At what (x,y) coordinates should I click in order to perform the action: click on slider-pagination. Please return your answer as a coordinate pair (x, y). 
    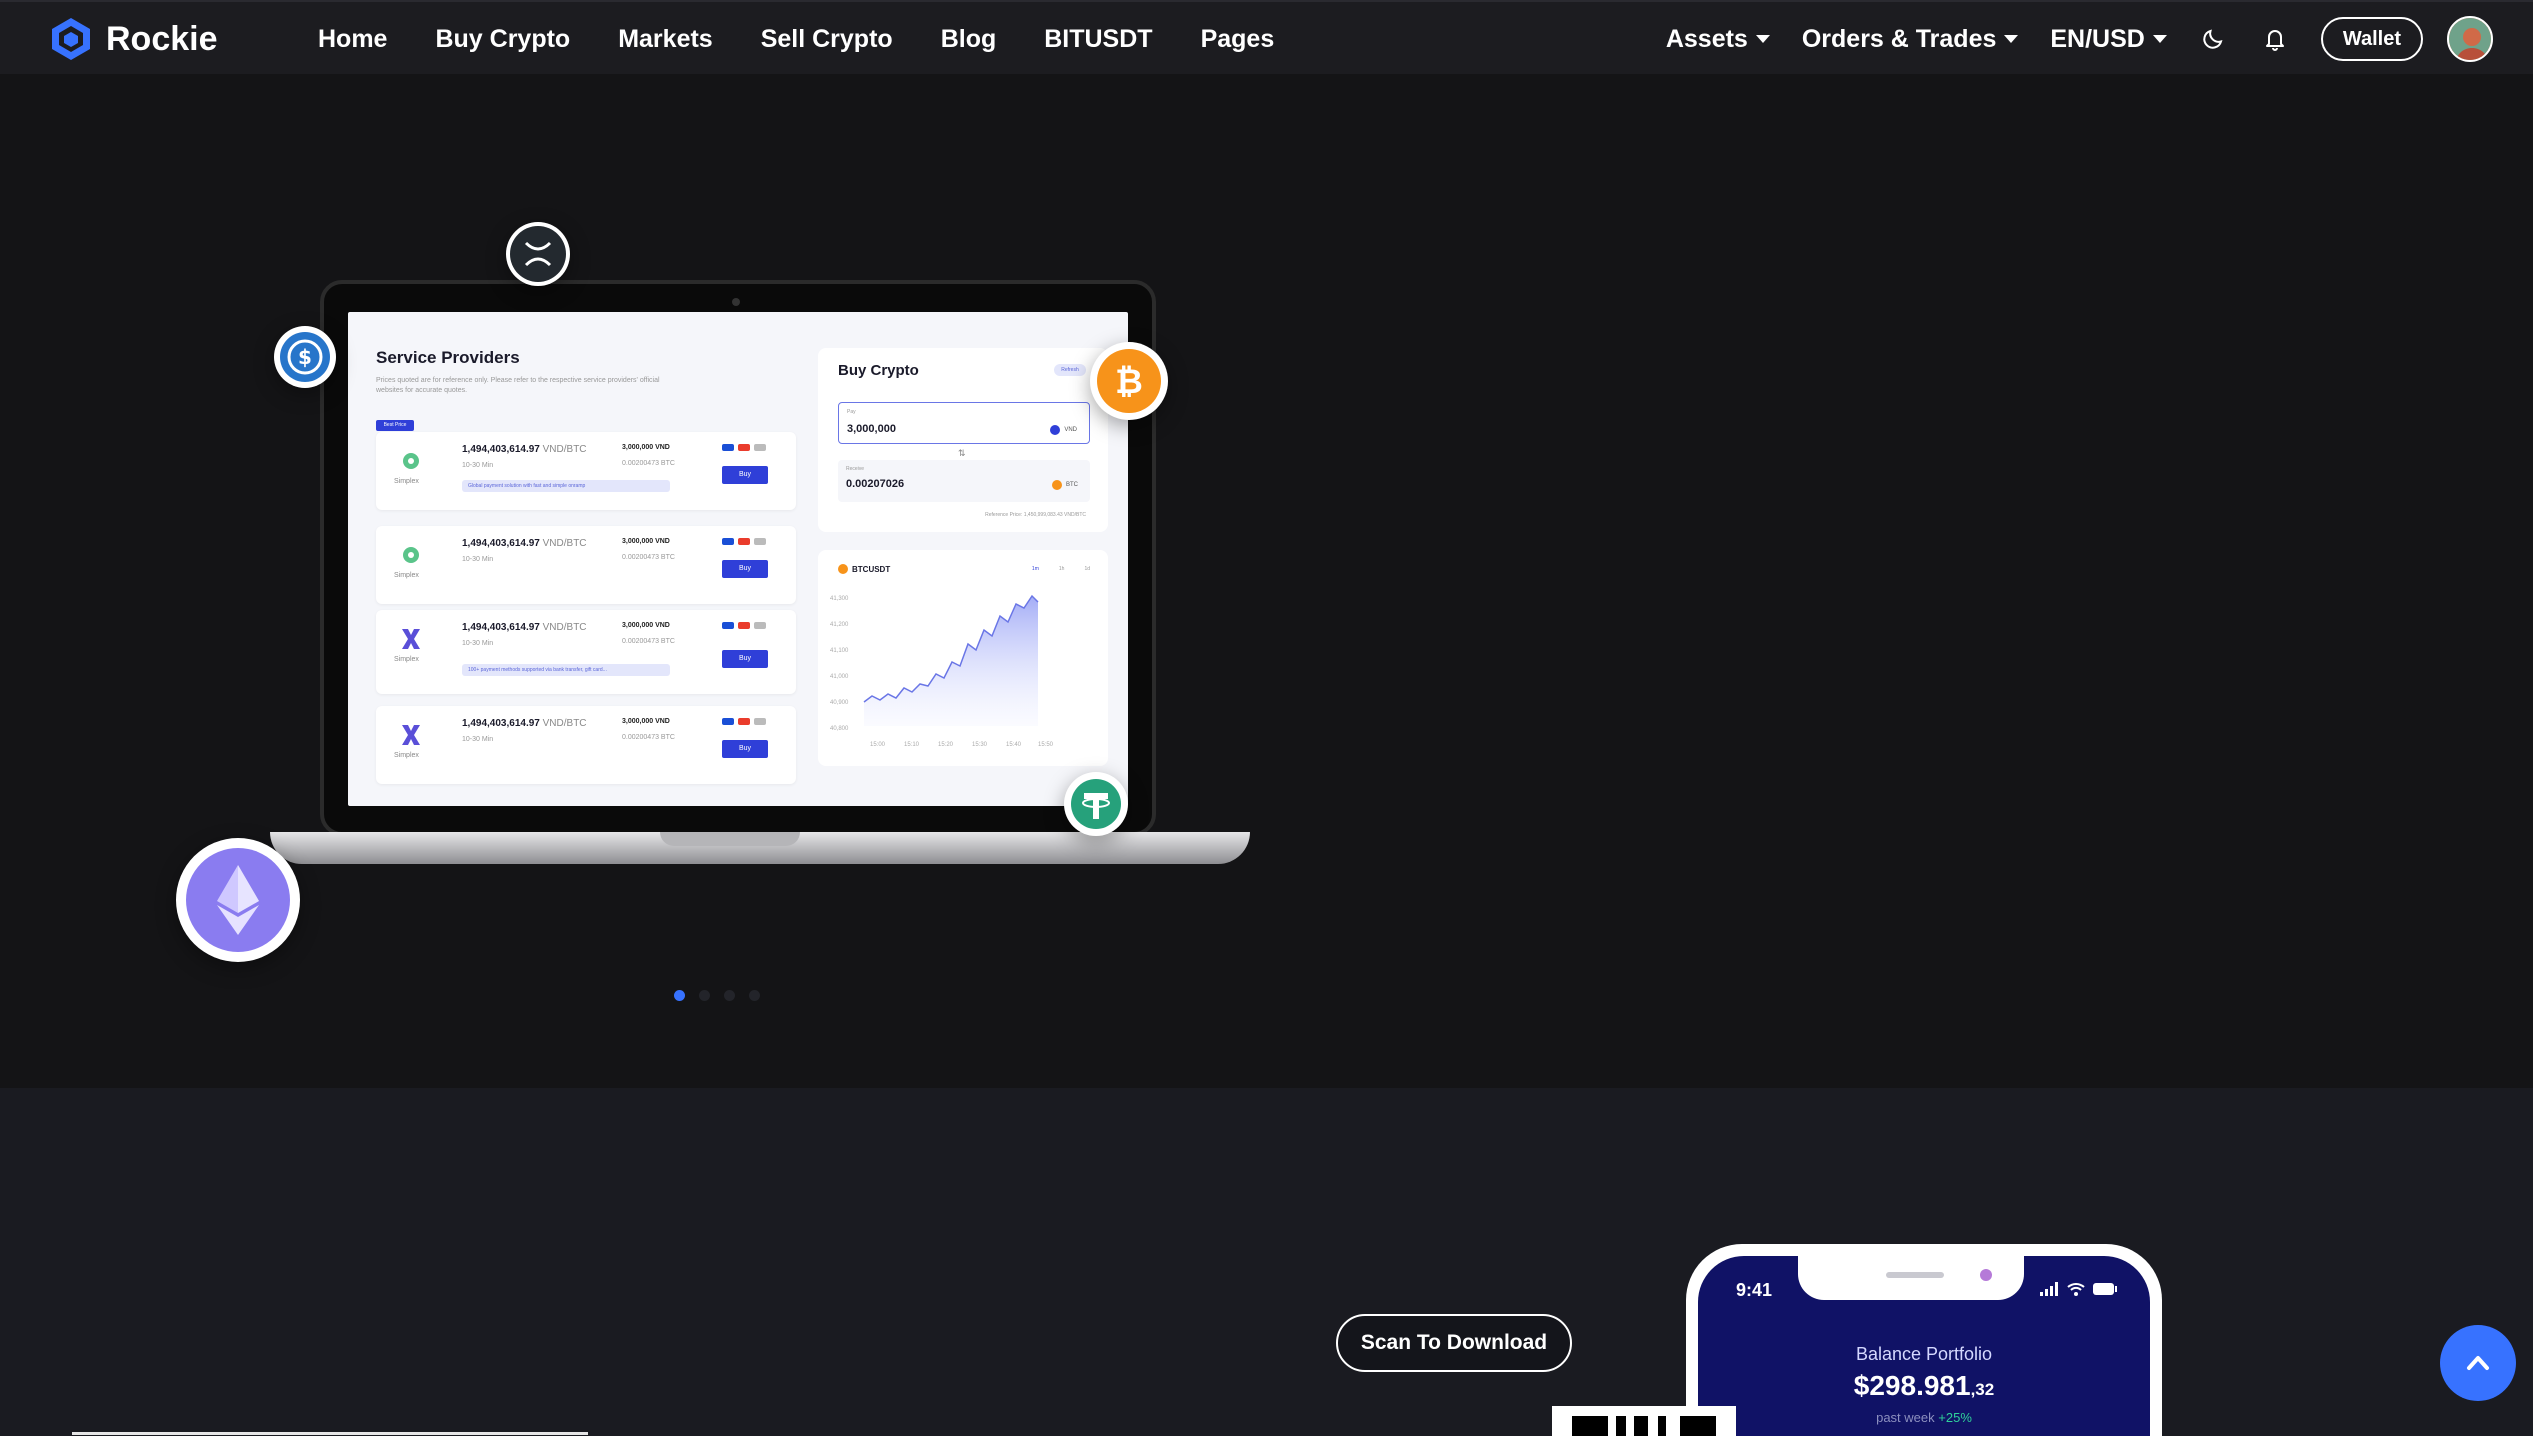
    Looking at the image, I should click on (724, 995).